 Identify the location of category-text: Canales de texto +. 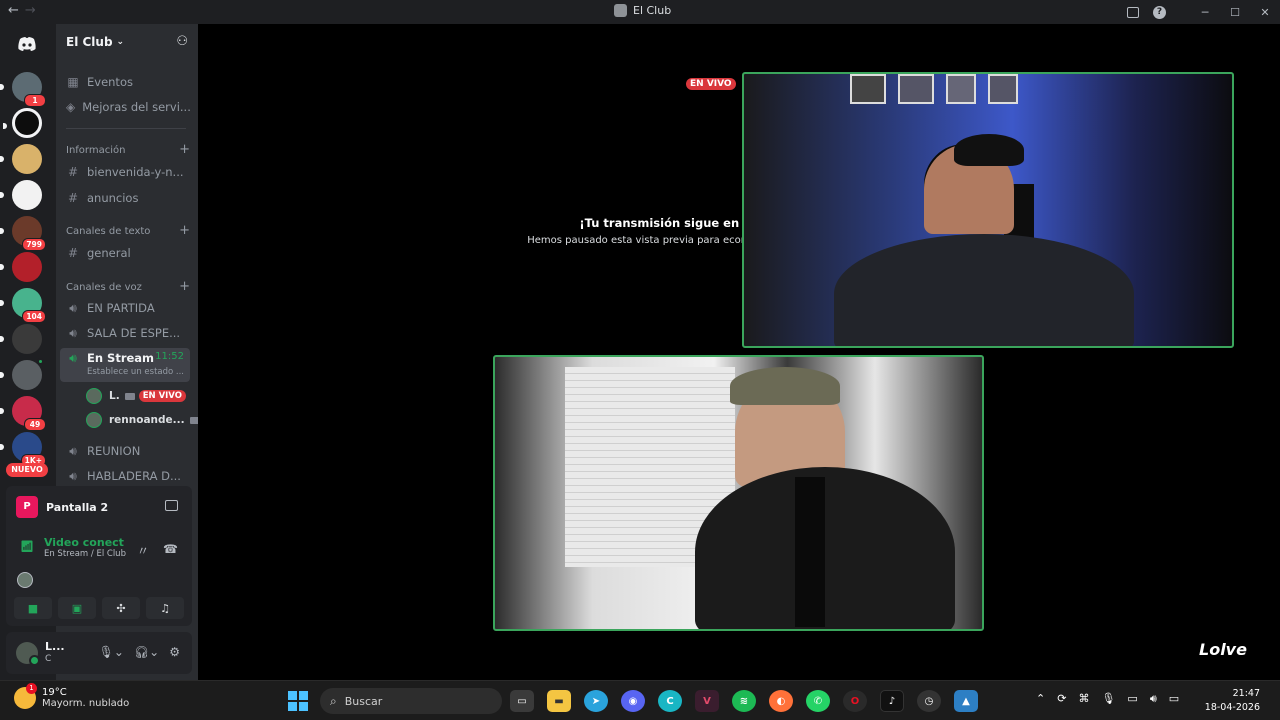
(128, 230).